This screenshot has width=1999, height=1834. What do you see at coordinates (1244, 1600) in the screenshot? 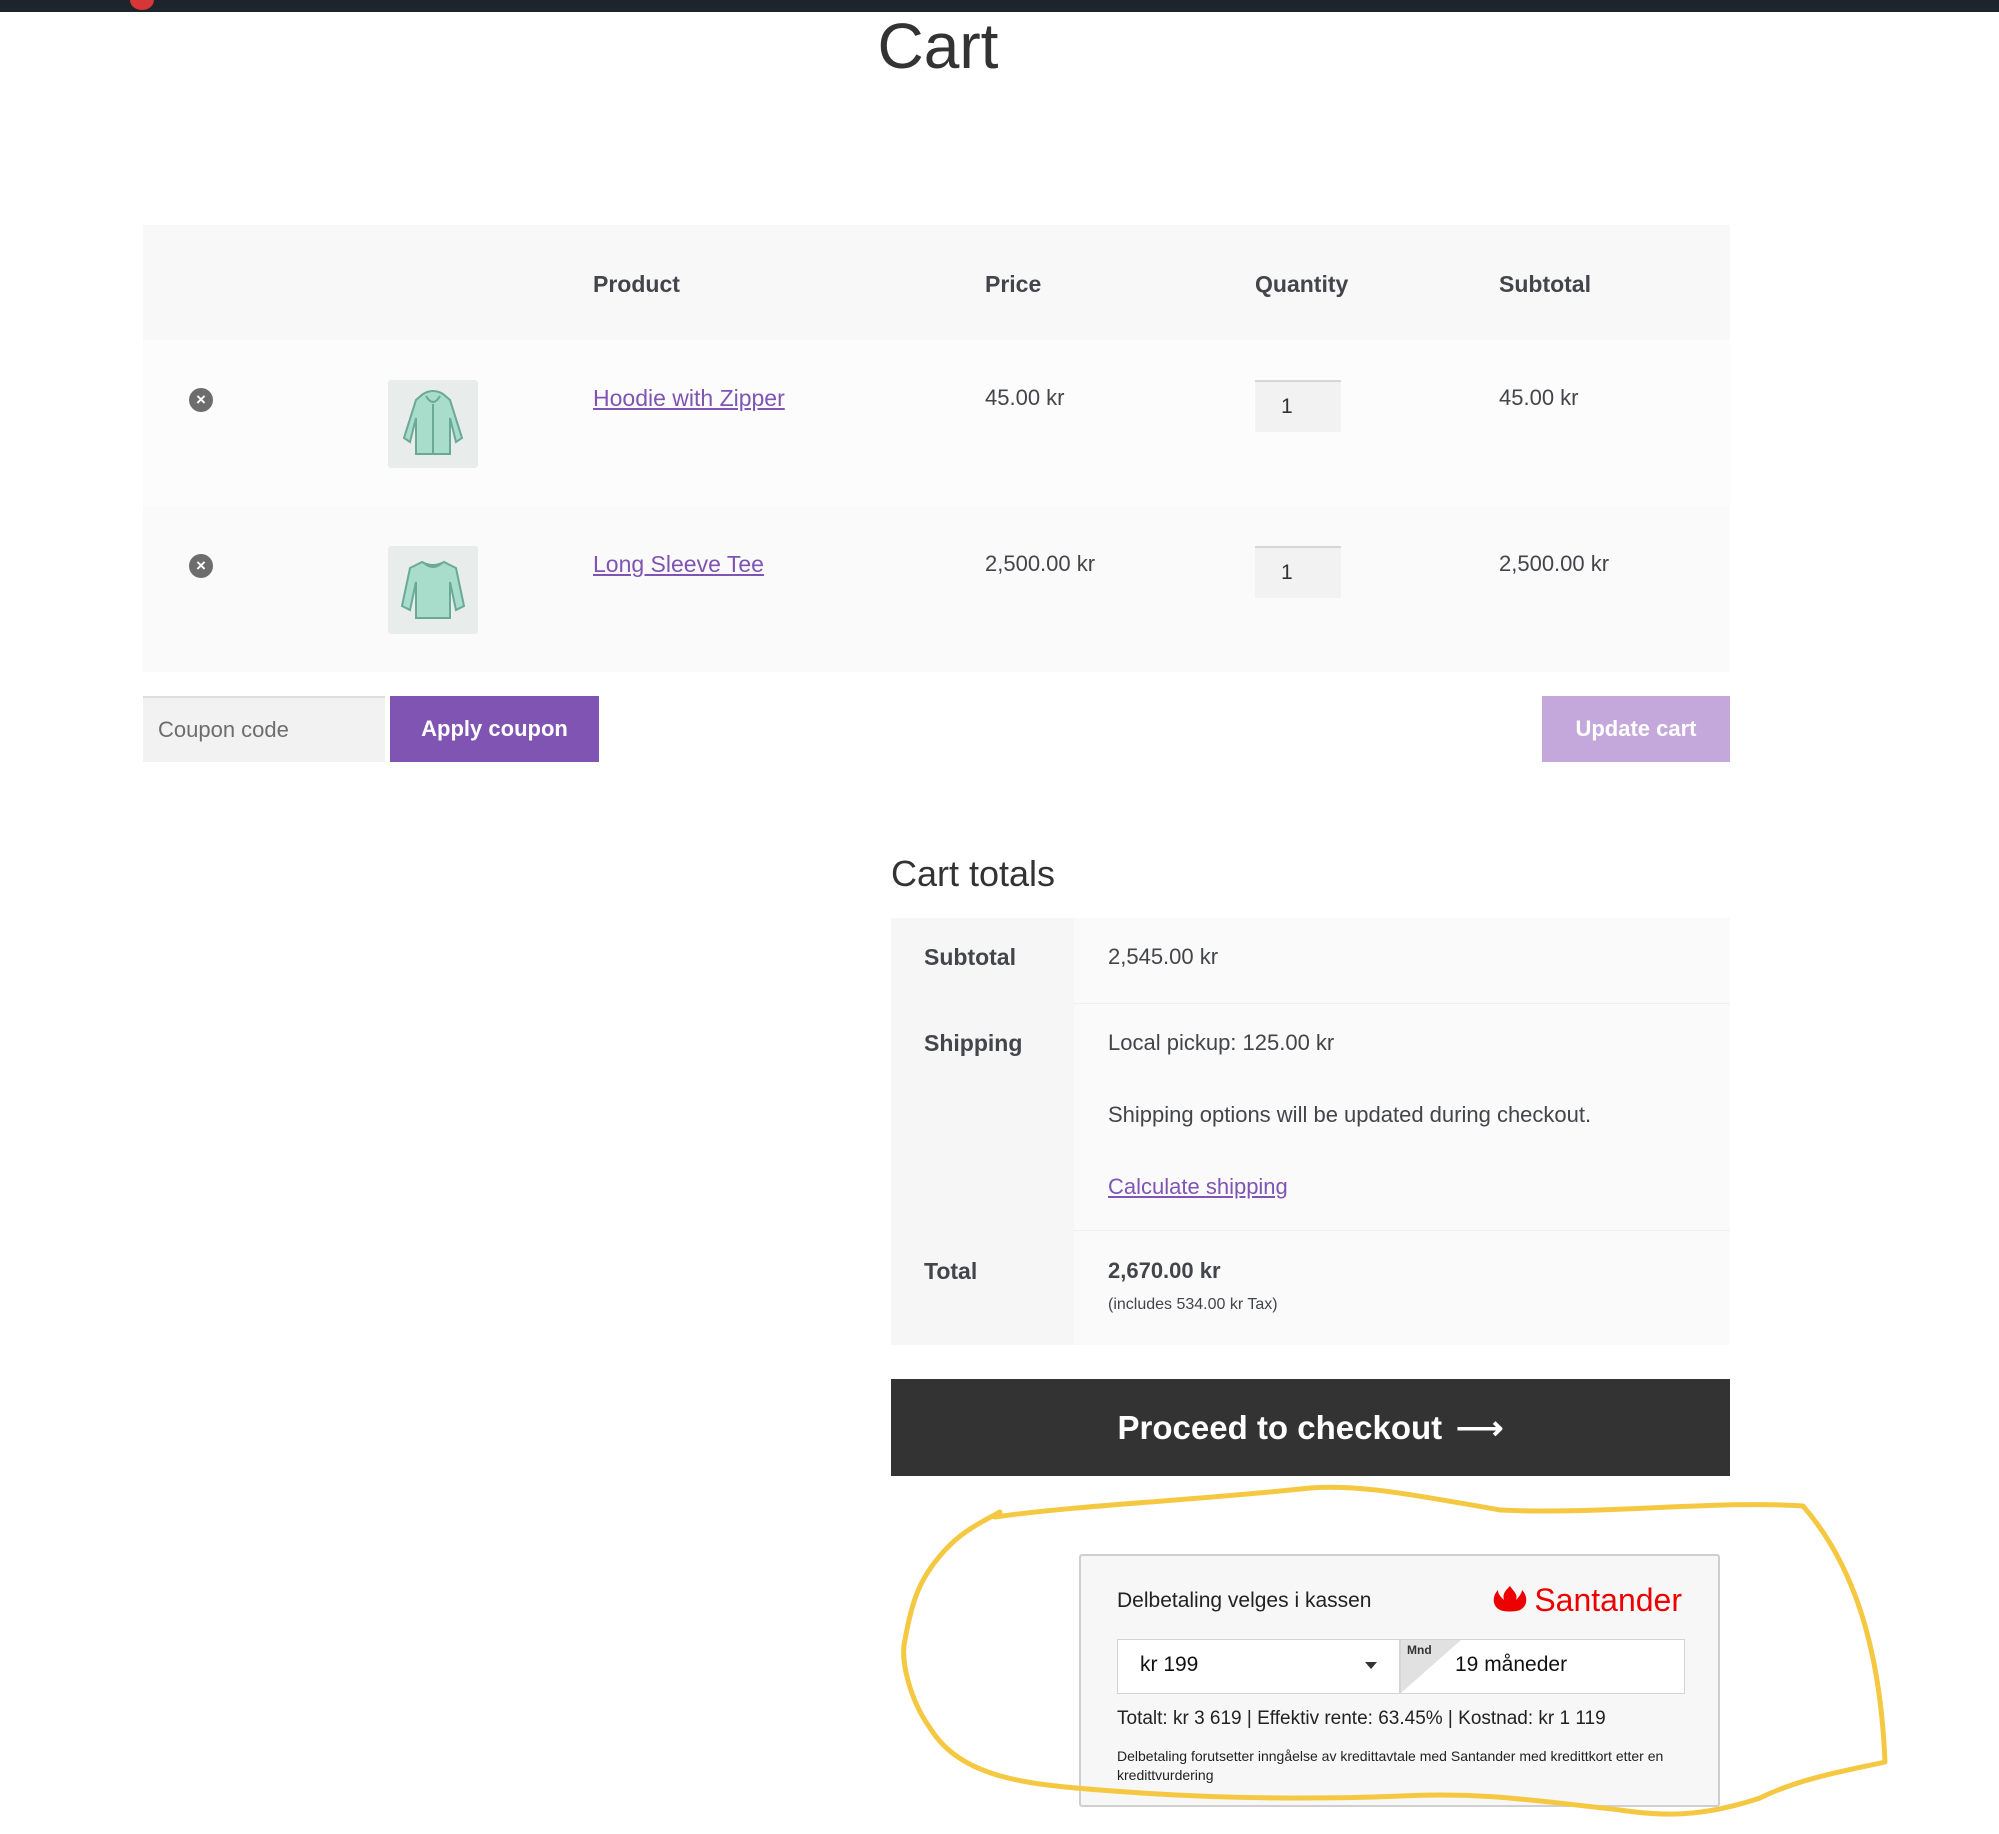
I see `financing-title: Delbetaling velges i kassen` at bounding box center [1244, 1600].